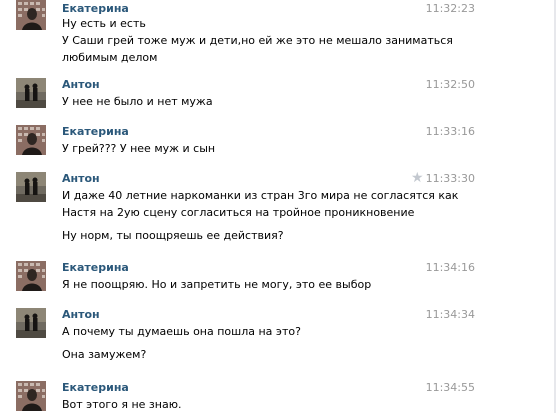 The image size is (556, 413). Describe the element at coordinates (450, 388) in the screenshot. I see `message-time: 11:34:55` at that location.